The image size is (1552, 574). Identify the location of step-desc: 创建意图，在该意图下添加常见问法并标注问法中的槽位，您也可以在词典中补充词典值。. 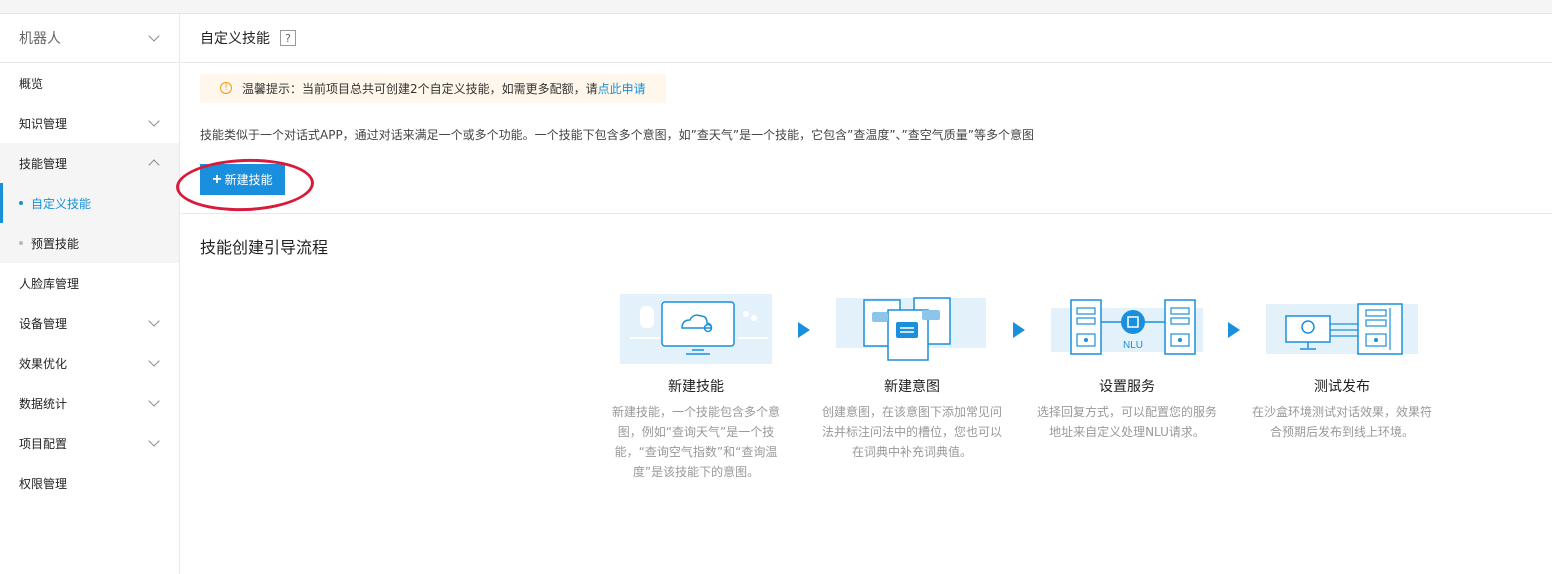
(912, 432).